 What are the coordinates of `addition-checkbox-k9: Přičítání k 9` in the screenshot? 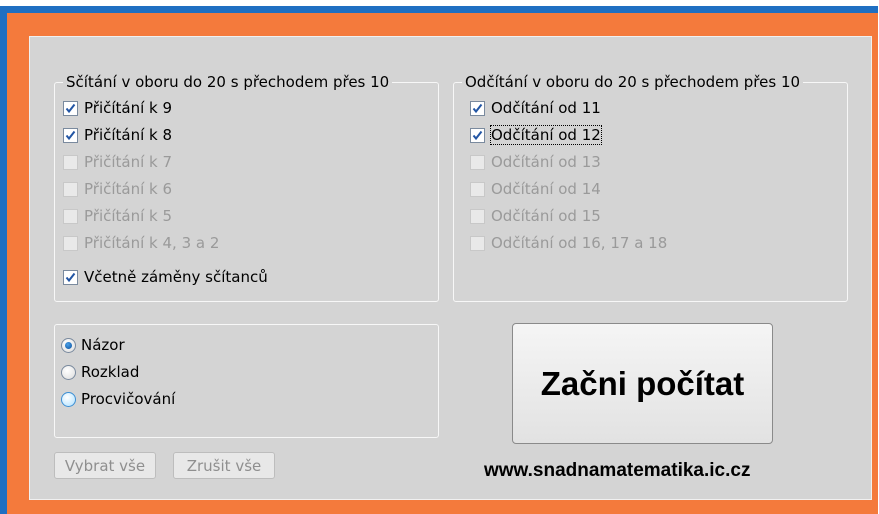 It's located at (117, 108).